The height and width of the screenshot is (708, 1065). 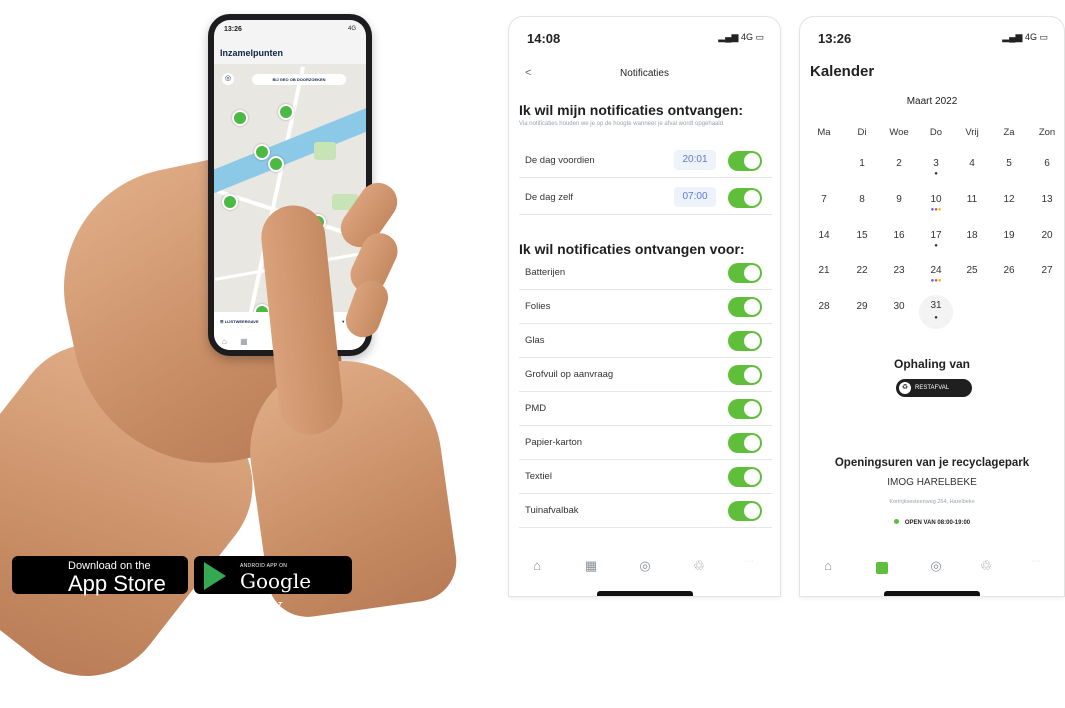 I want to click on calendar-day: 7, so click(x=824, y=199).